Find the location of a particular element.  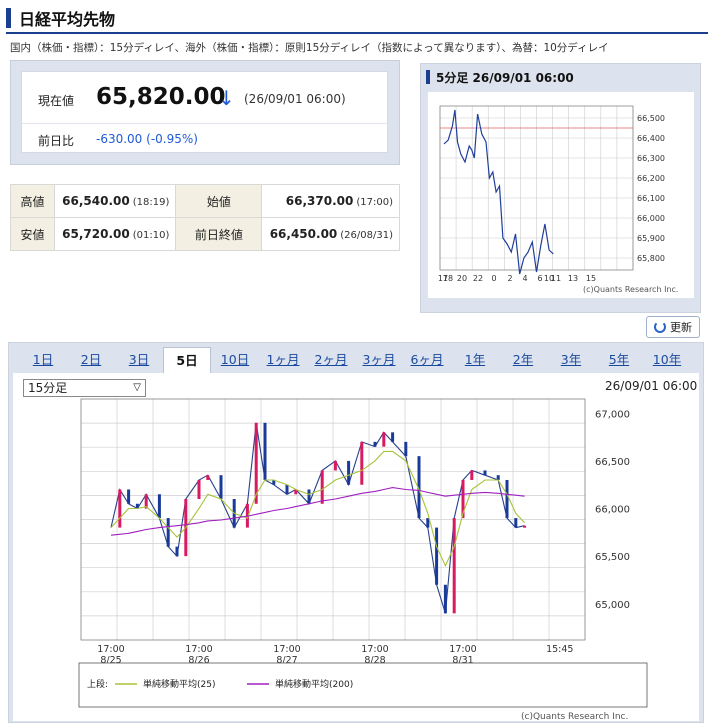

tab-9: 1年 is located at coordinates (475, 360).